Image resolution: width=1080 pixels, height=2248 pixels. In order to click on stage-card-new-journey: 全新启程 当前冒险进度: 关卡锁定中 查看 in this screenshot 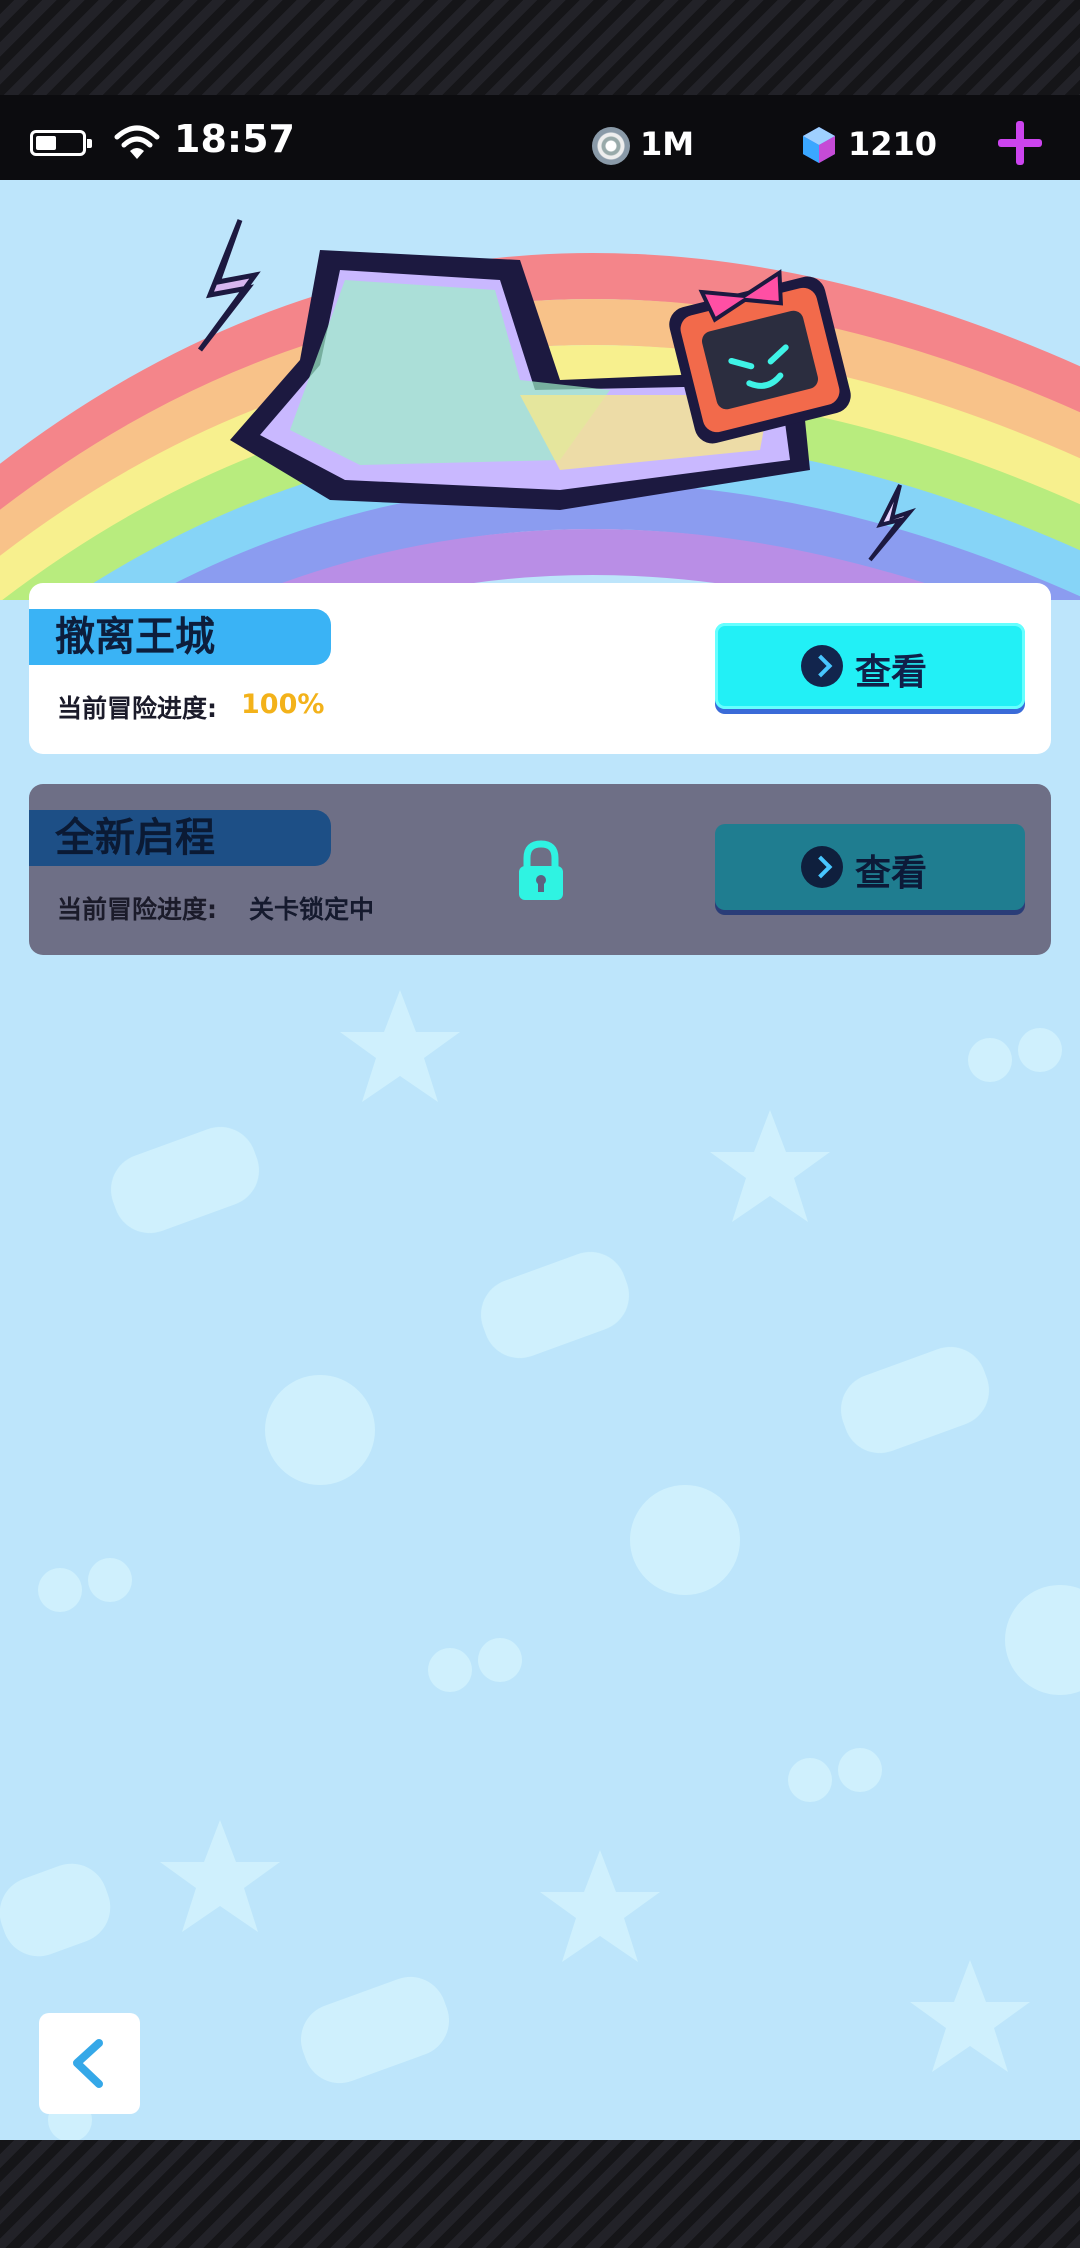, I will do `click(540, 869)`.